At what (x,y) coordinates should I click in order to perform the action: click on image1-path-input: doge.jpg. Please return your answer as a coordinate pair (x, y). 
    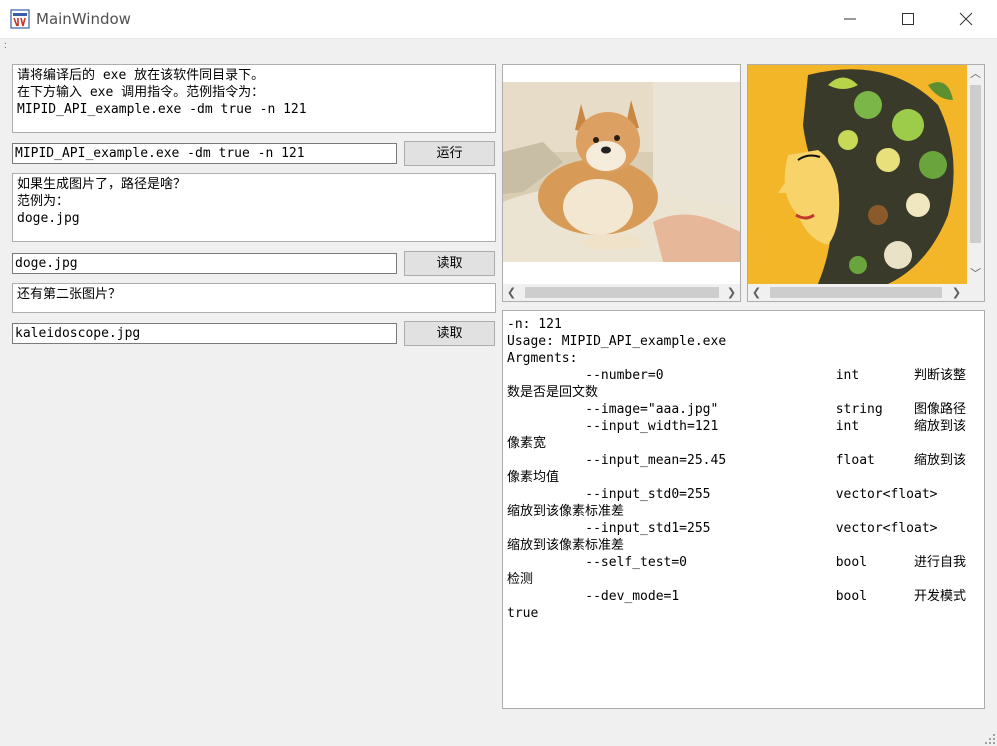
    Looking at the image, I should click on (204, 263).